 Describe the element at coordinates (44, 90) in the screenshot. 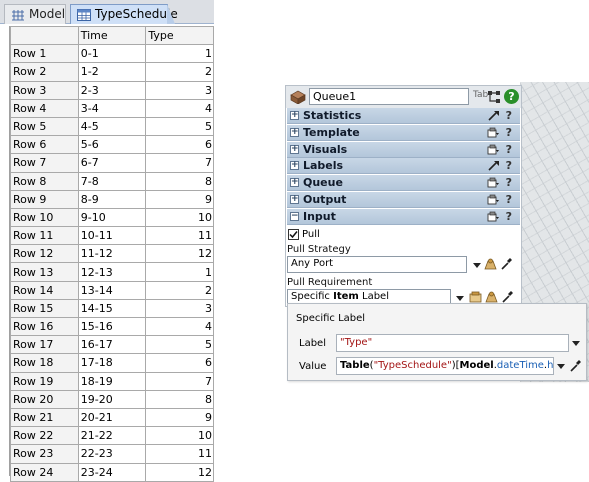

I see `row-header: Row 3` at that location.